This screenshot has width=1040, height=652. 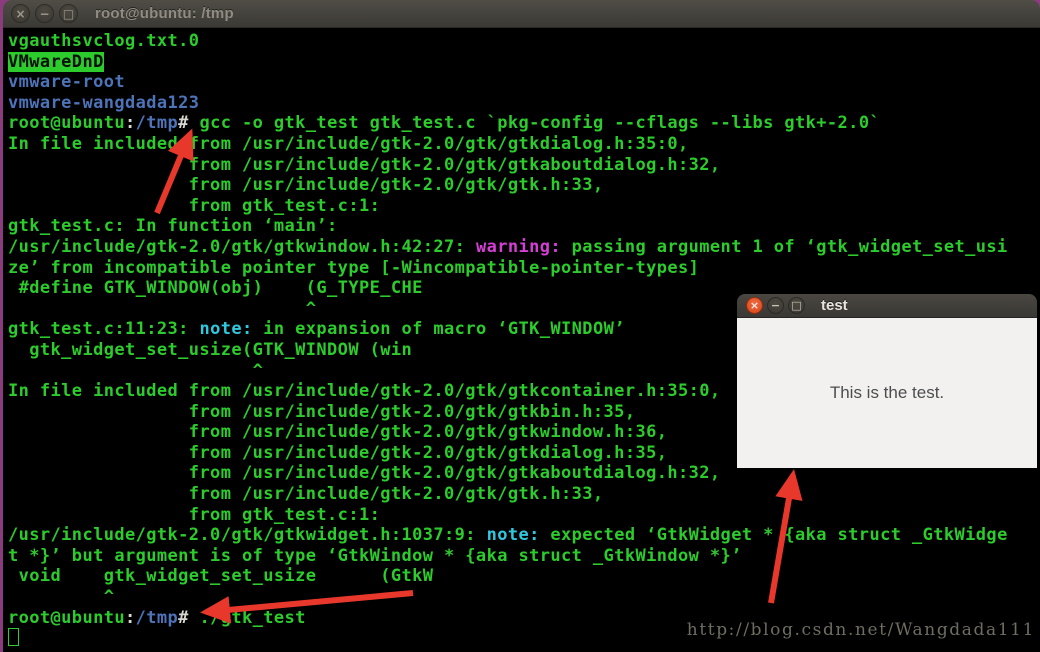 What do you see at coordinates (860, 630) in the screenshot?
I see `watermark: http://blog.csdn.net/Wangdada111` at bounding box center [860, 630].